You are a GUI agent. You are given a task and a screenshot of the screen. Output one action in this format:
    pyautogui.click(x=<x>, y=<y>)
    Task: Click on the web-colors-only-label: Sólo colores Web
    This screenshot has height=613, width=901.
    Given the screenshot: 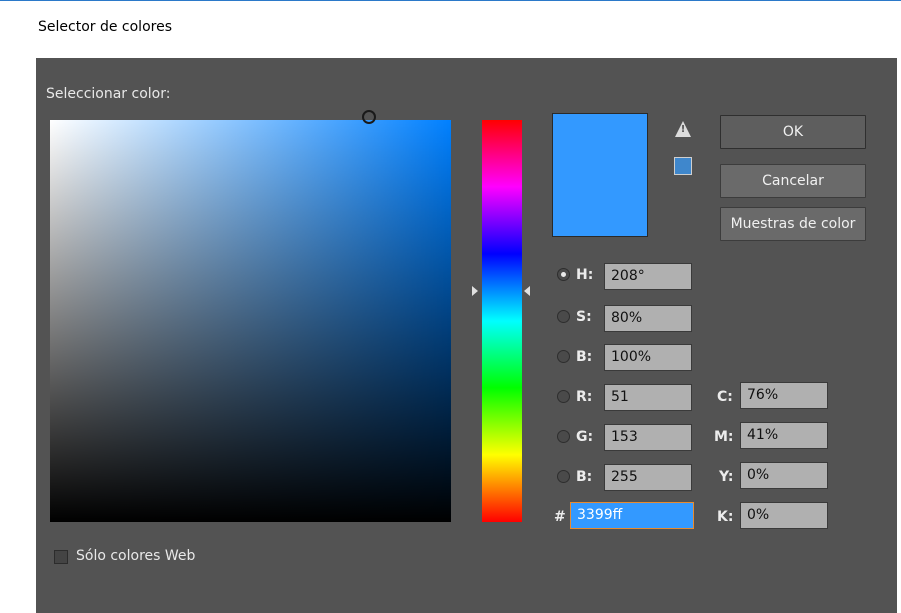 What is the action you would take?
    pyautogui.click(x=136, y=556)
    